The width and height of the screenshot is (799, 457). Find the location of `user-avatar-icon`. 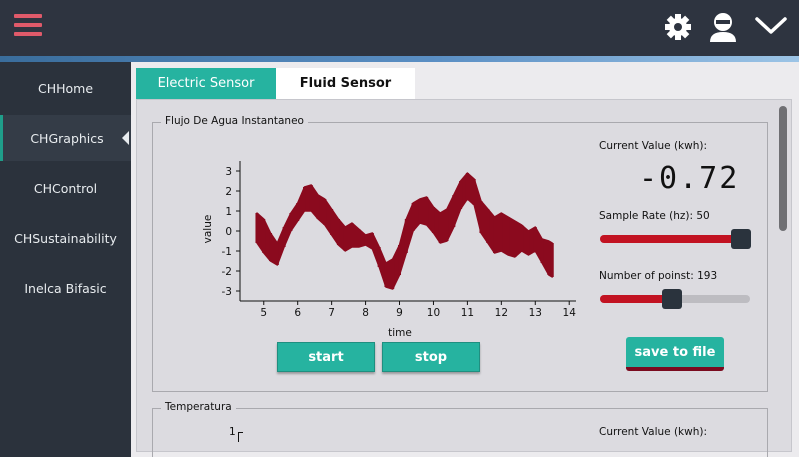

user-avatar-icon is located at coordinates (723, 27).